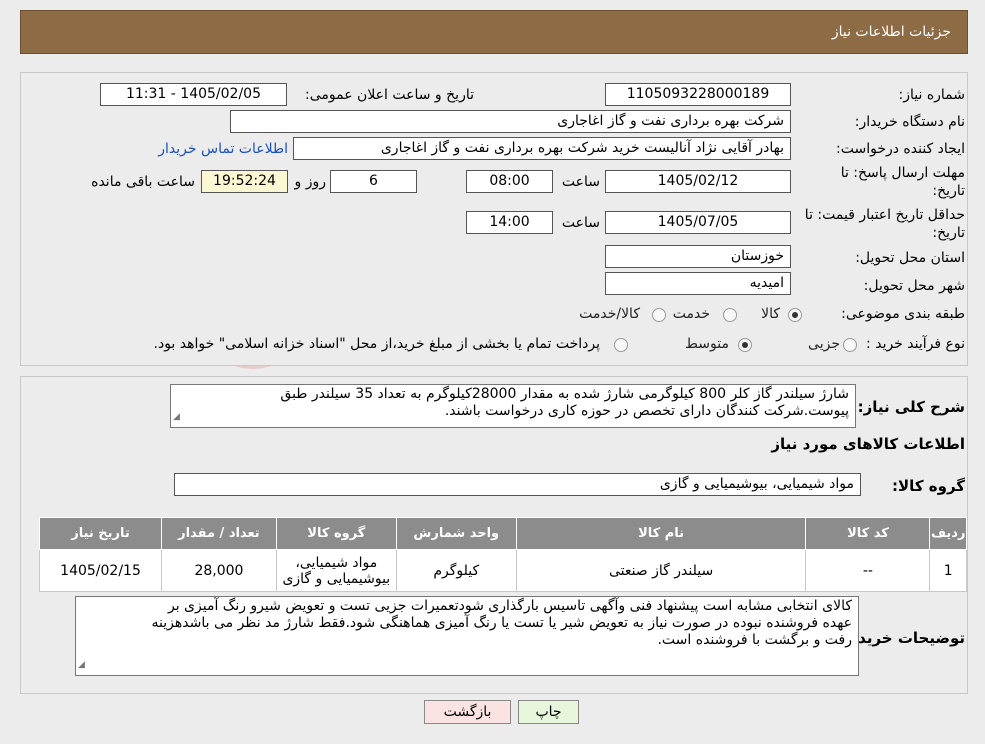  I want to click on col-header-date: تاریخ نیاز, so click(100, 533).